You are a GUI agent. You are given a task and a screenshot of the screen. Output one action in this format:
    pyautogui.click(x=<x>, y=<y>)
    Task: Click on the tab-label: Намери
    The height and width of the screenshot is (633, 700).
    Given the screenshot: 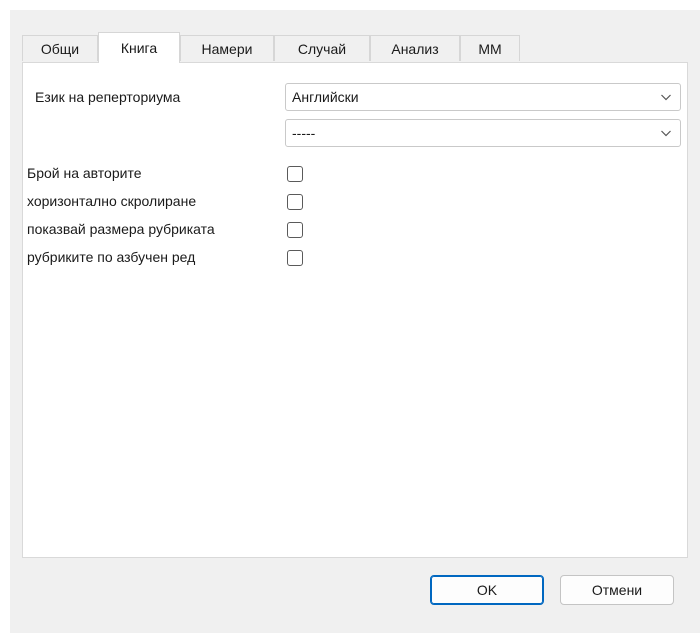 What is the action you would take?
    pyautogui.click(x=227, y=48)
    